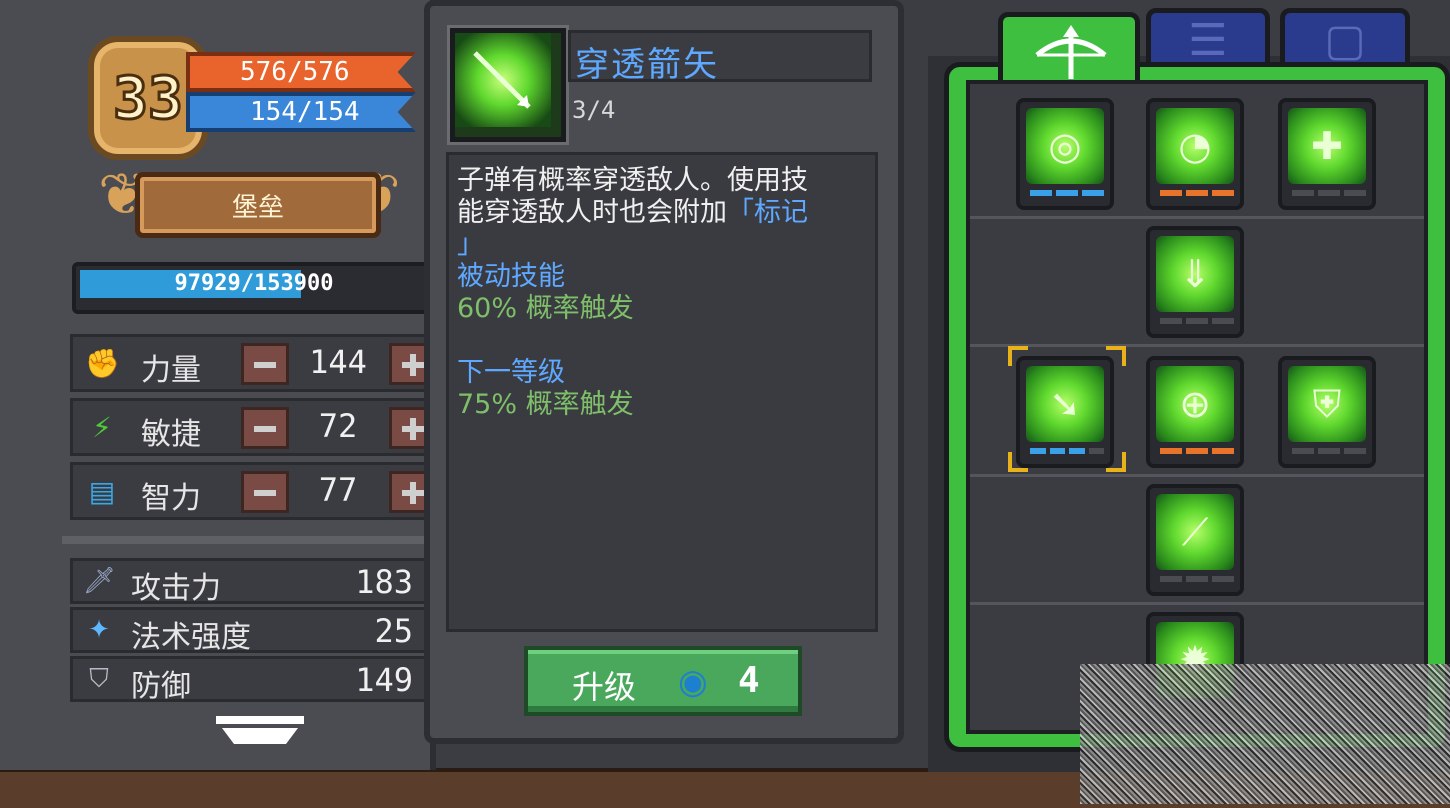 The width and height of the screenshot is (1450, 808). What do you see at coordinates (1195, 146) in the screenshot?
I see `radar-icon: ◔` at bounding box center [1195, 146].